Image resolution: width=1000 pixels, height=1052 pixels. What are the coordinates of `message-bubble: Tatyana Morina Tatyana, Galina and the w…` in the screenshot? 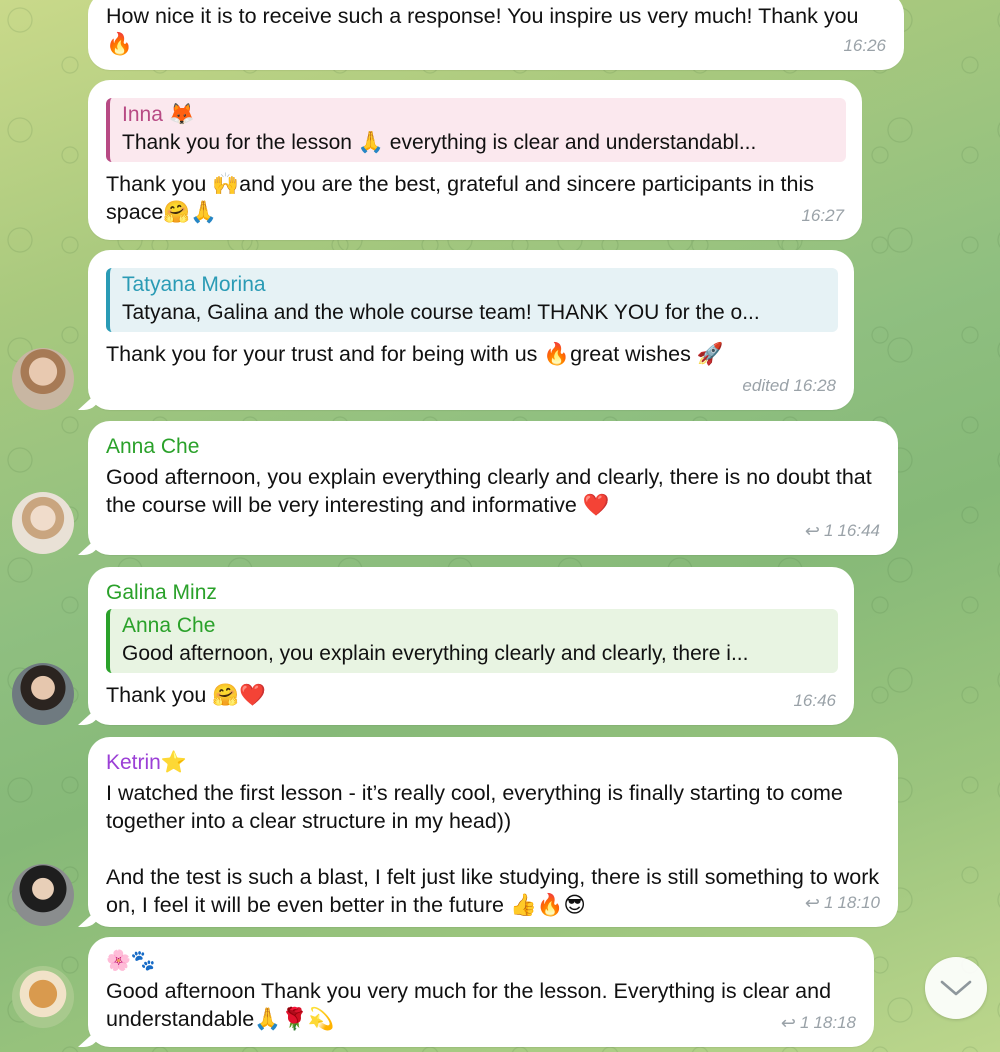 It's located at (471, 330).